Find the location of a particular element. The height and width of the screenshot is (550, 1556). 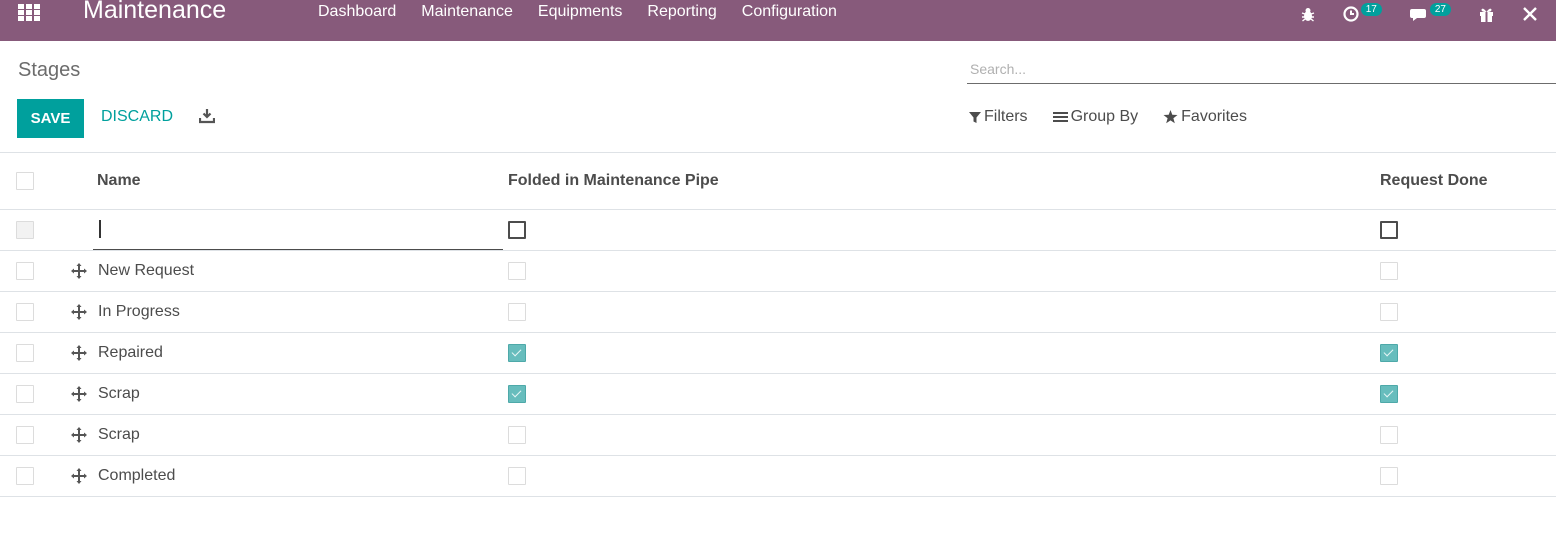

filter-icon is located at coordinates (975, 117).